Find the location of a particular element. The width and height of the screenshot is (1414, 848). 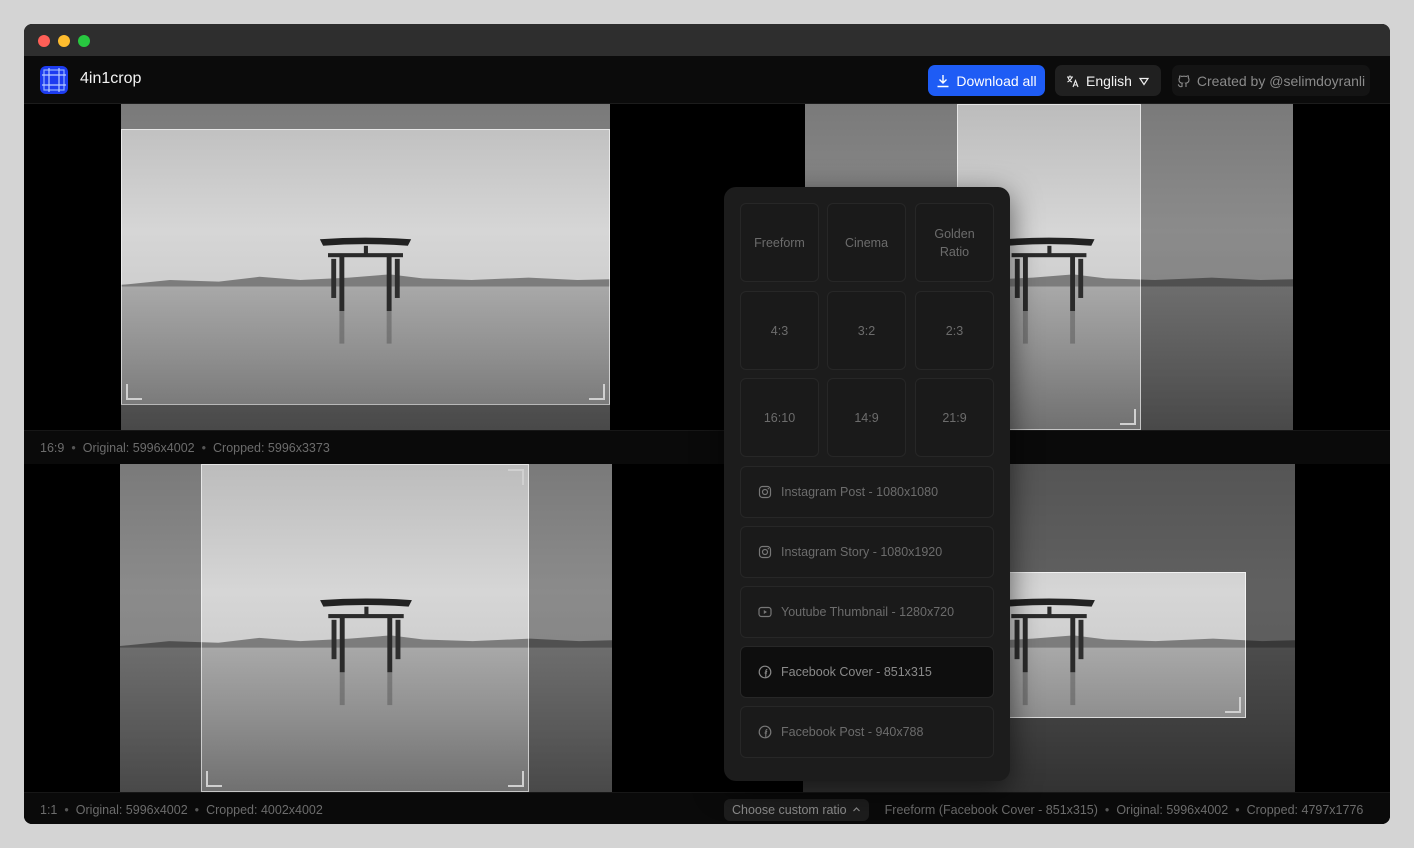

preset-instagram-post: Instagram Post - 1080x1080 is located at coordinates (867, 492).